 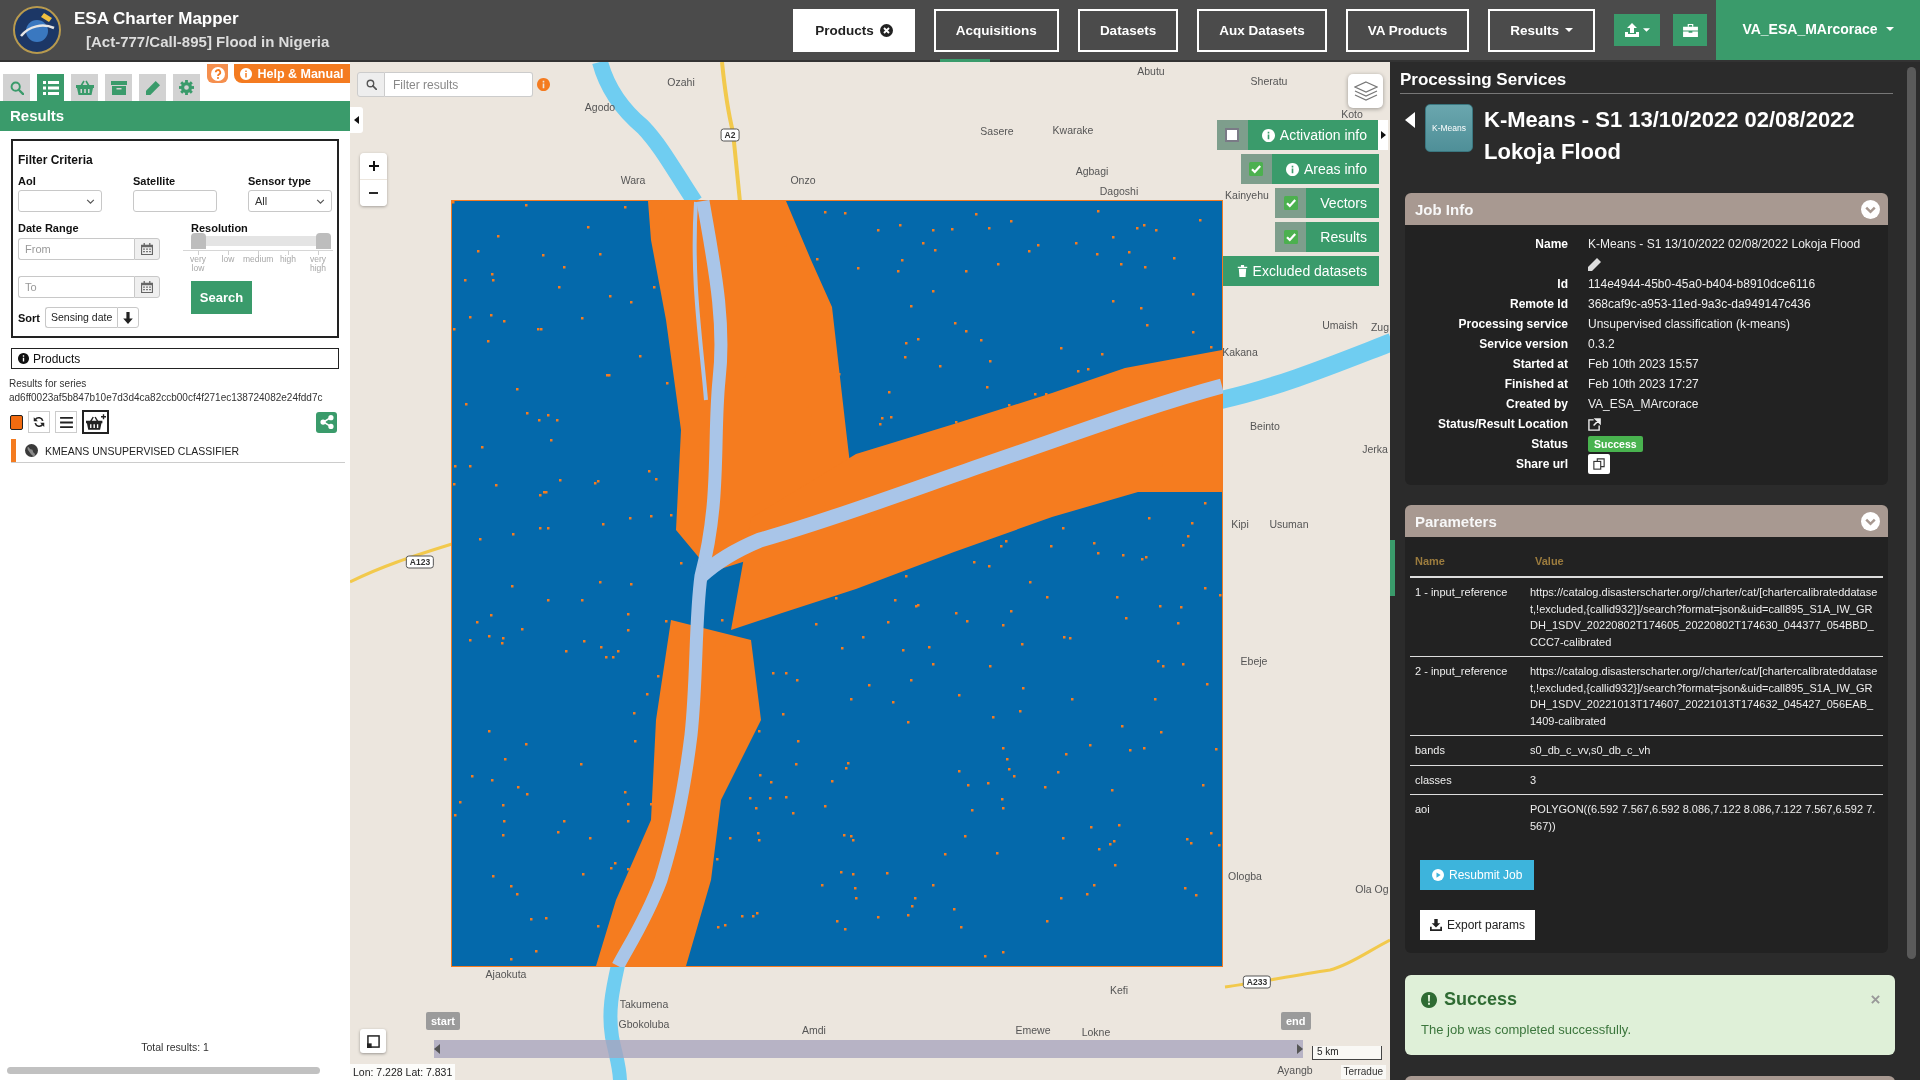 I want to click on search-button, so click(x=371, y=84).